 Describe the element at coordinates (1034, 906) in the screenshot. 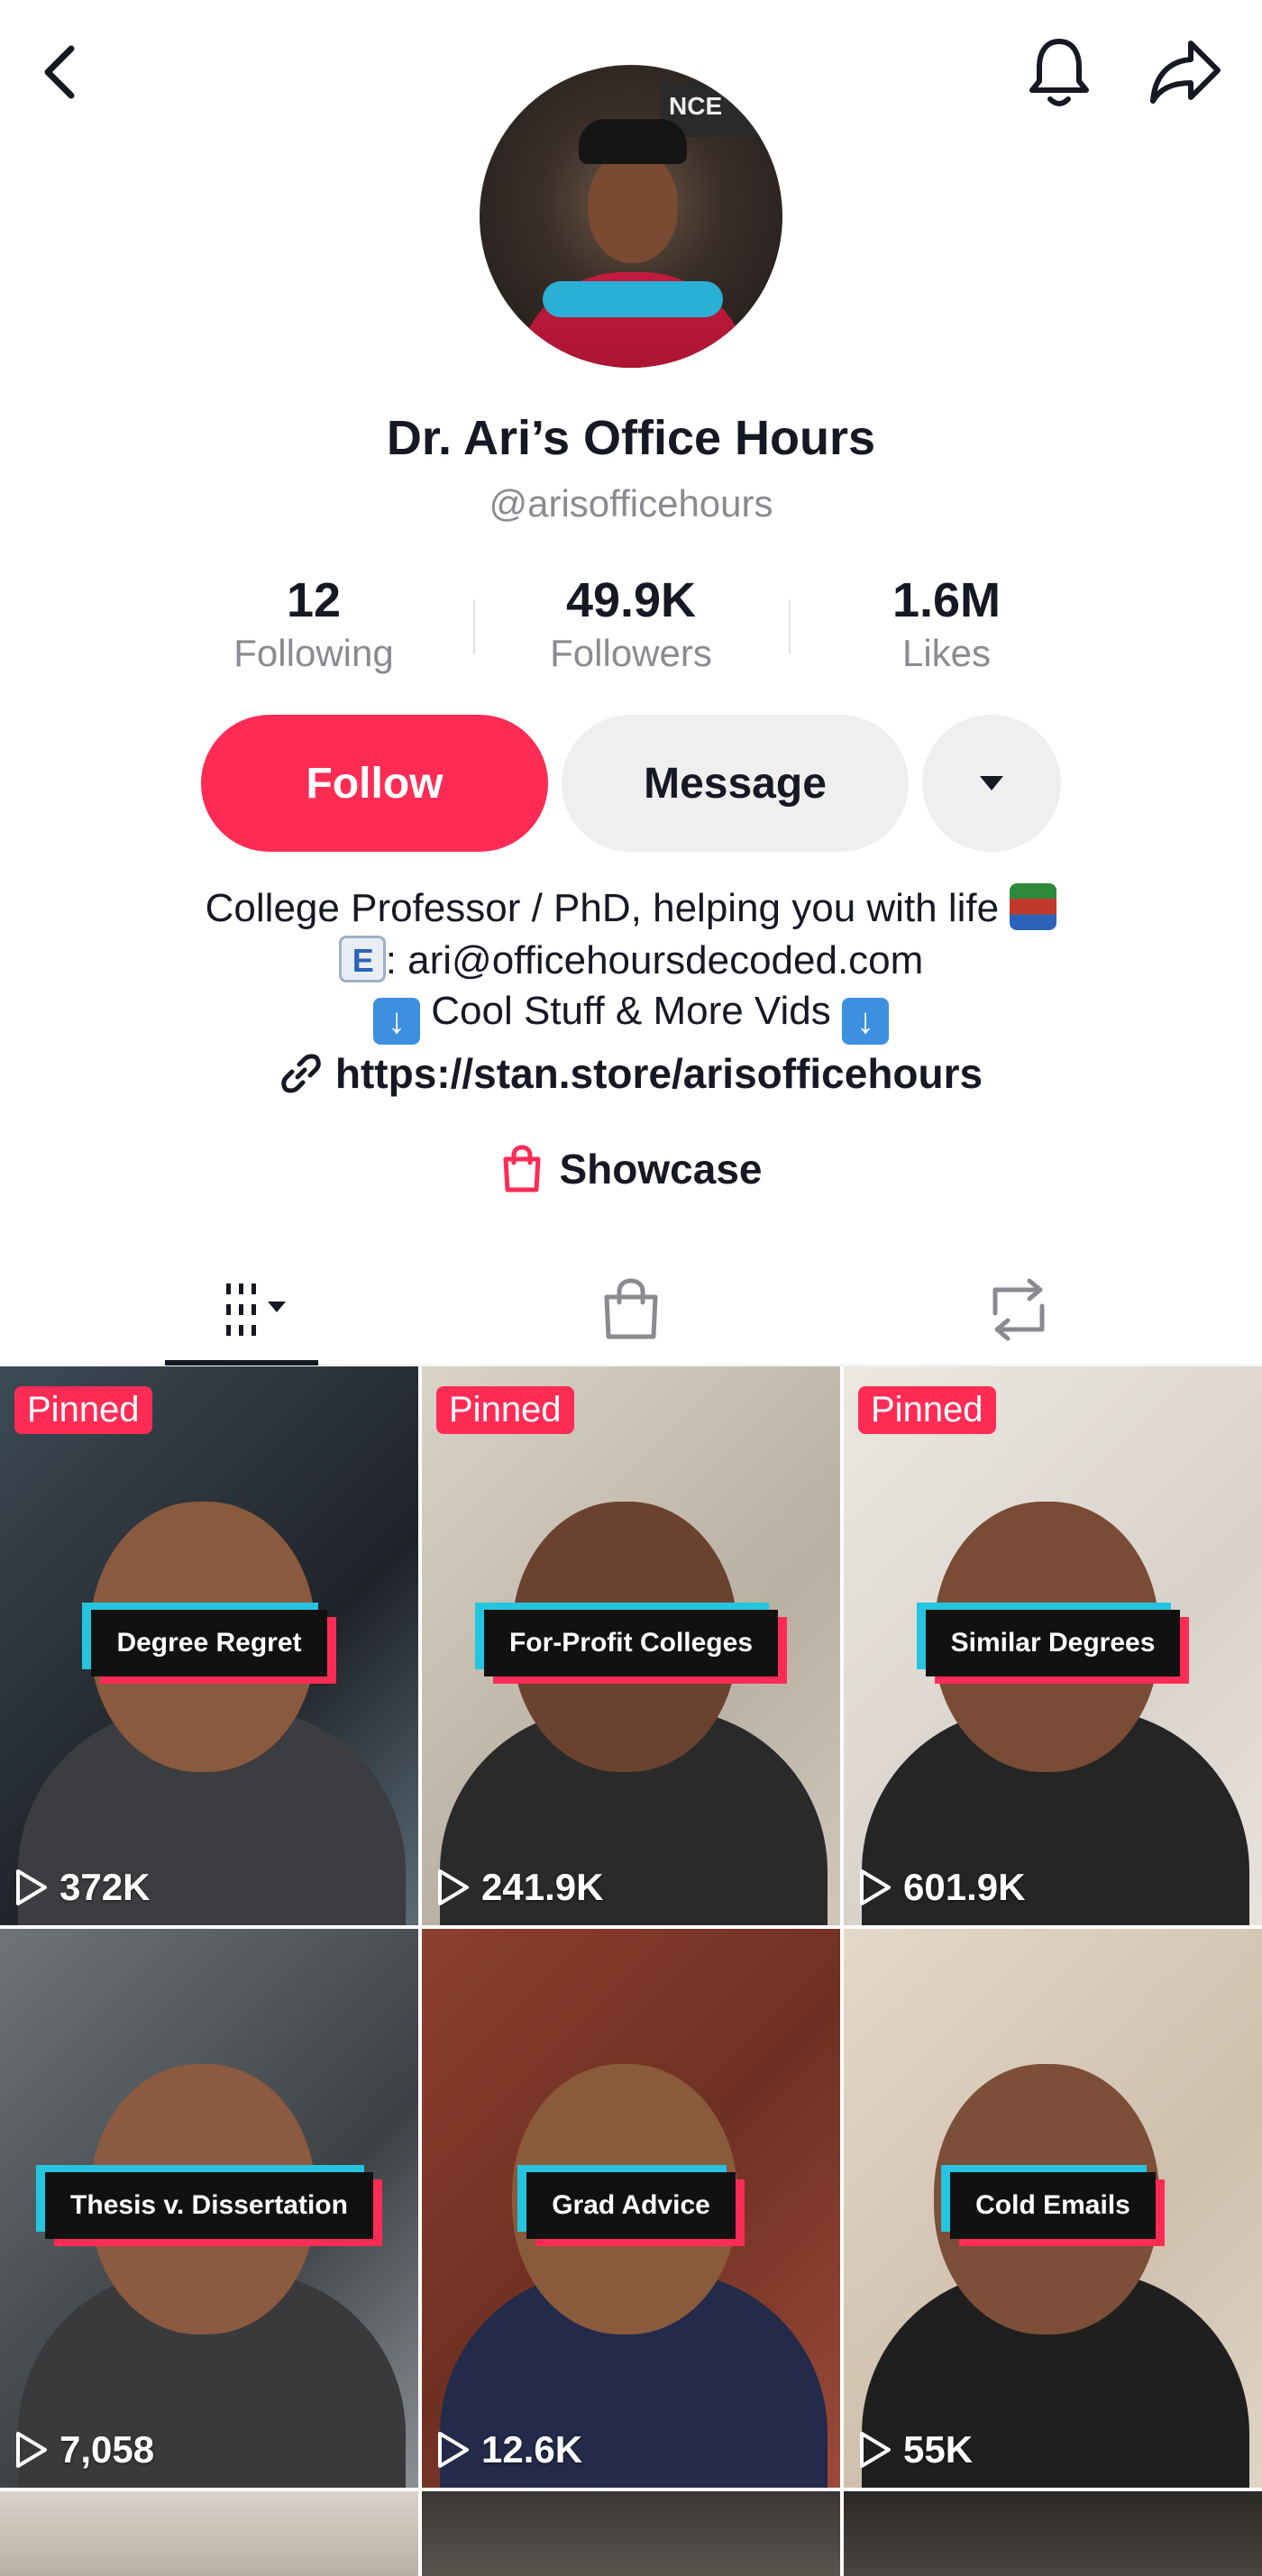

I see `books-icon` at that location.